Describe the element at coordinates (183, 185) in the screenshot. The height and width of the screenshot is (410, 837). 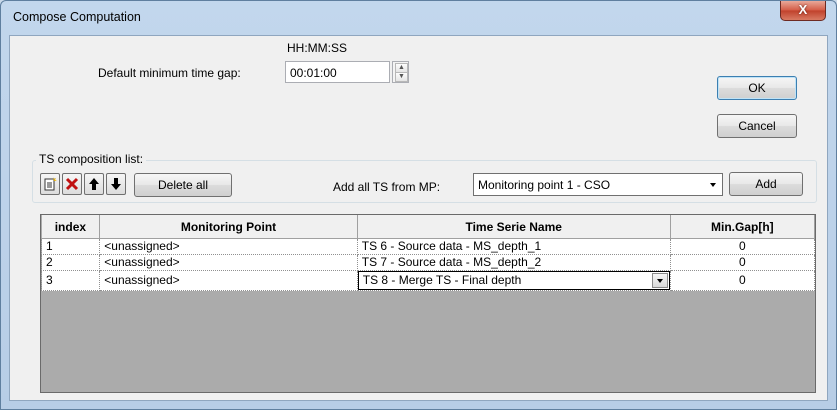
I see `delete-all-button: Delete all` at that location.